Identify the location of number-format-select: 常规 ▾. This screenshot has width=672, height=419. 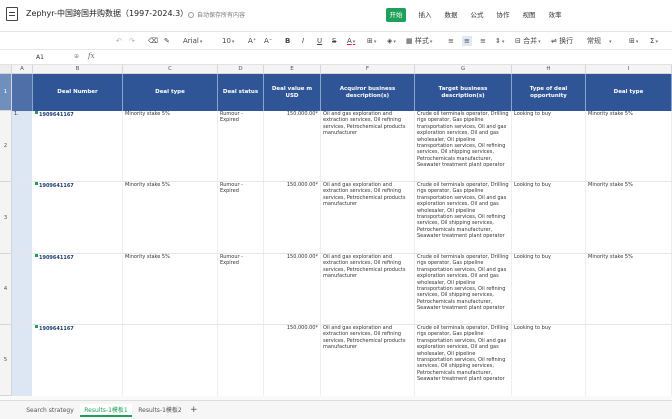
(599, 41).